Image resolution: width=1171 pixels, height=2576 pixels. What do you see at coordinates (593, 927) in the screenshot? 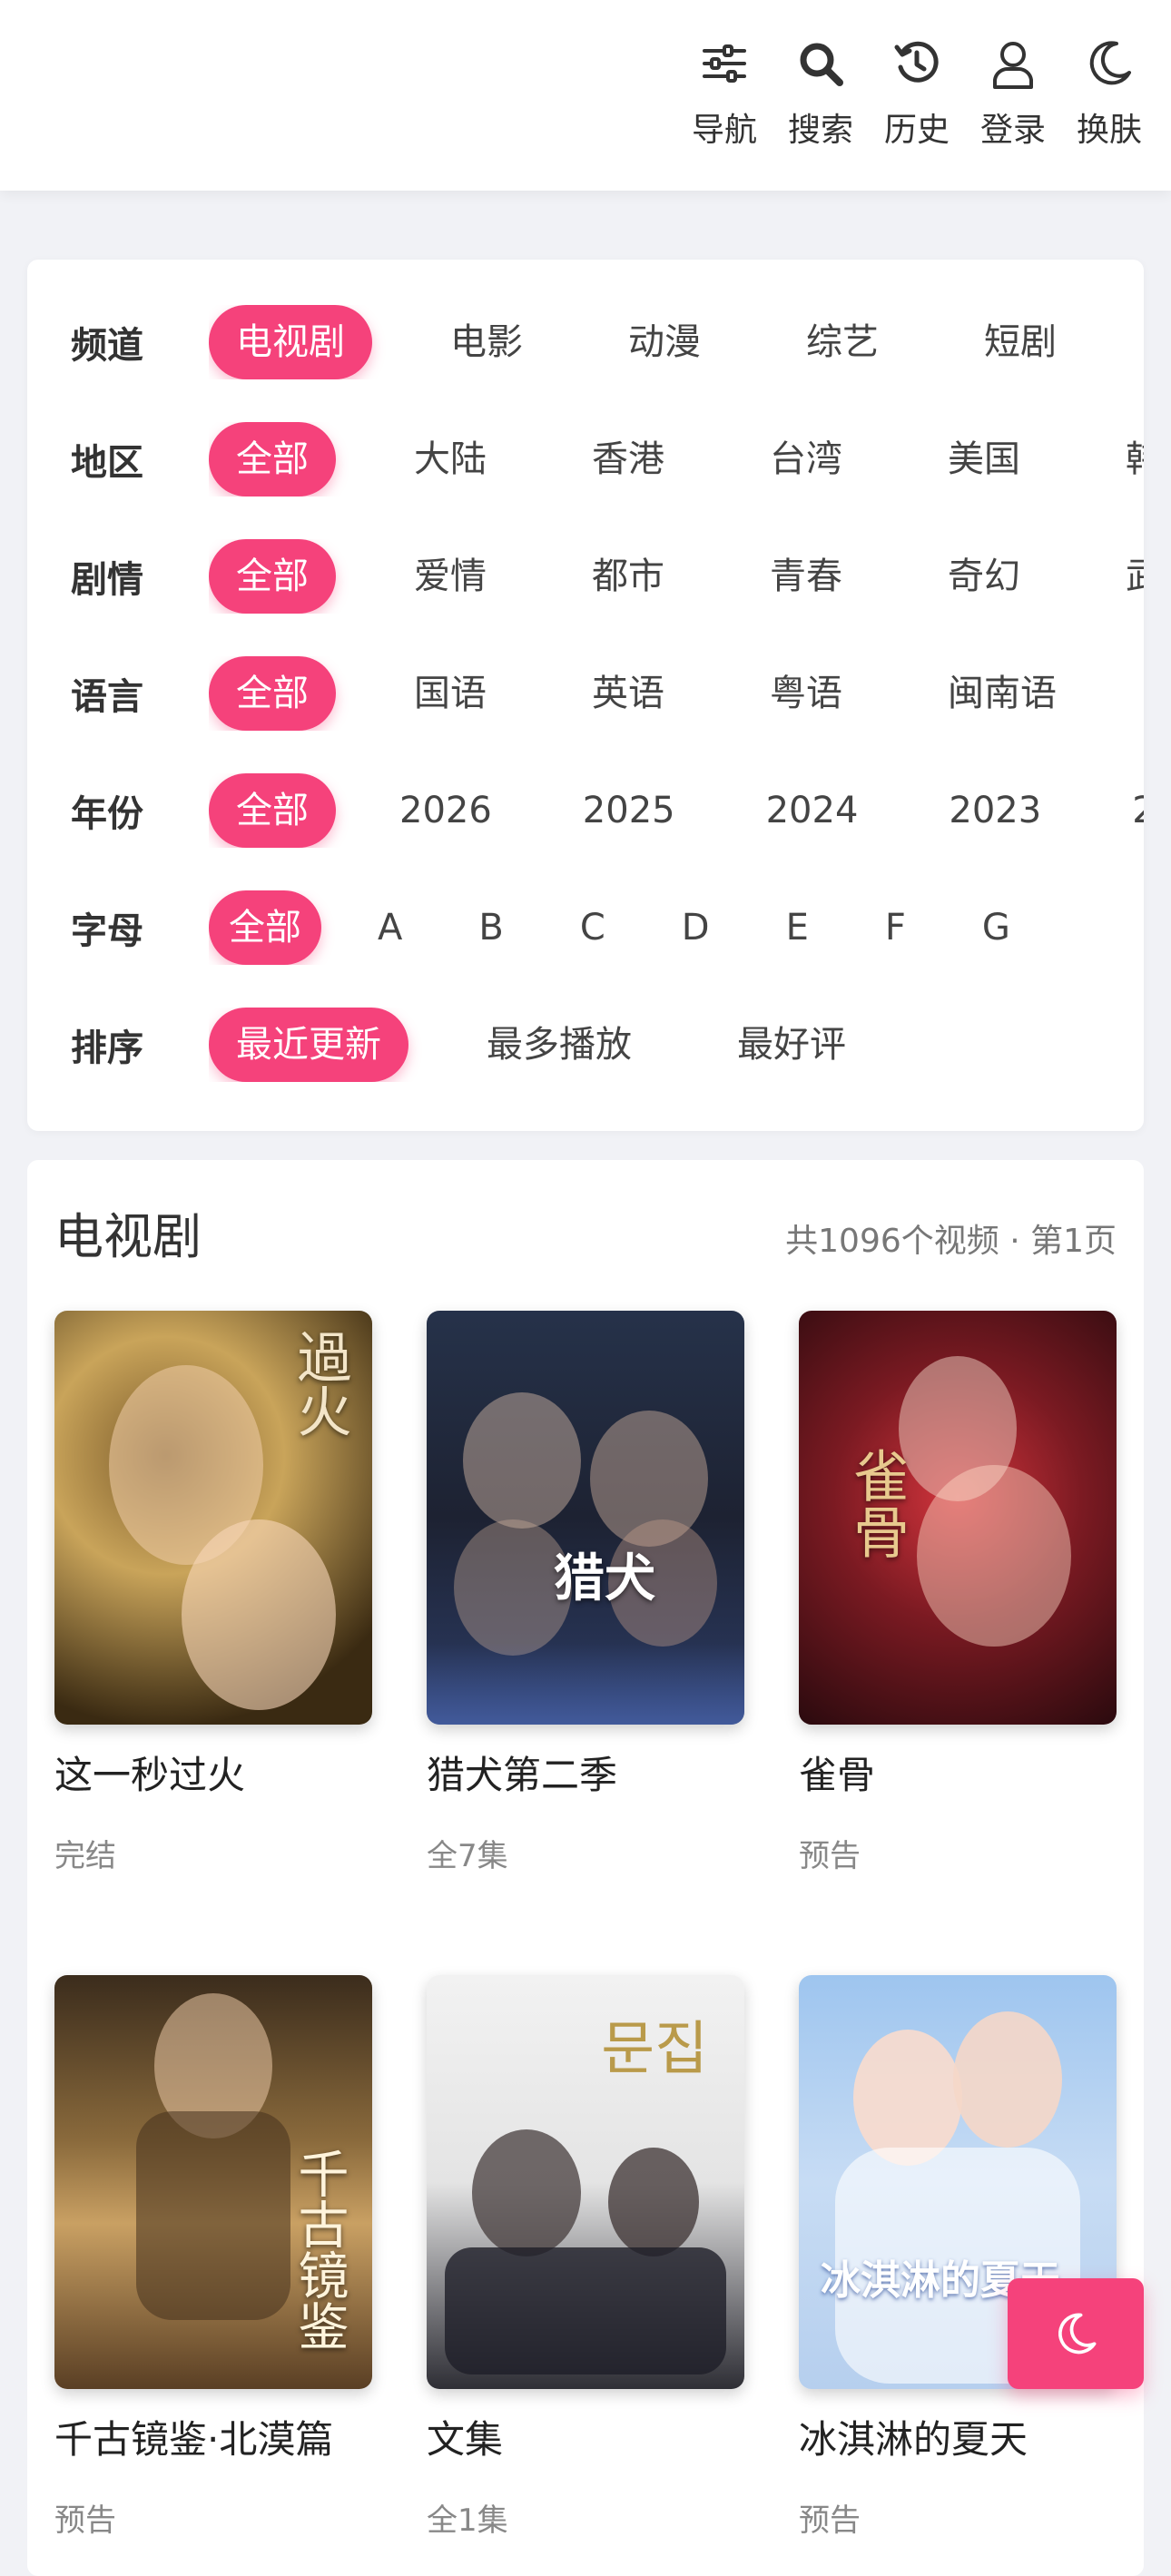
I see `filter-option-letter: C` at bounding box center [593, 927].